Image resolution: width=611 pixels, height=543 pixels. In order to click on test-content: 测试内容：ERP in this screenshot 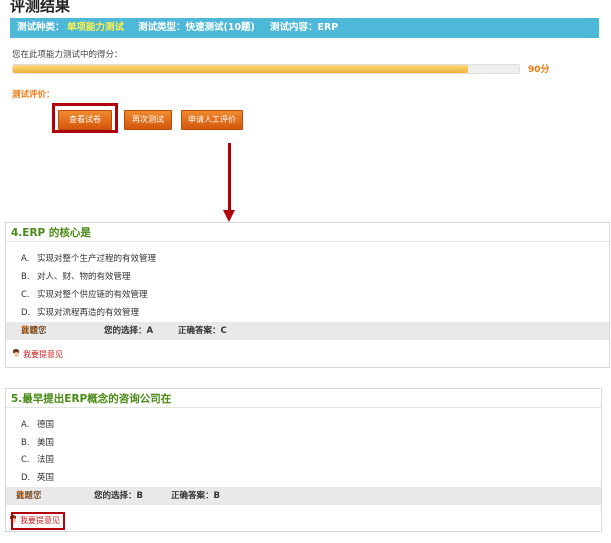, I will do `click(304, 27)`.